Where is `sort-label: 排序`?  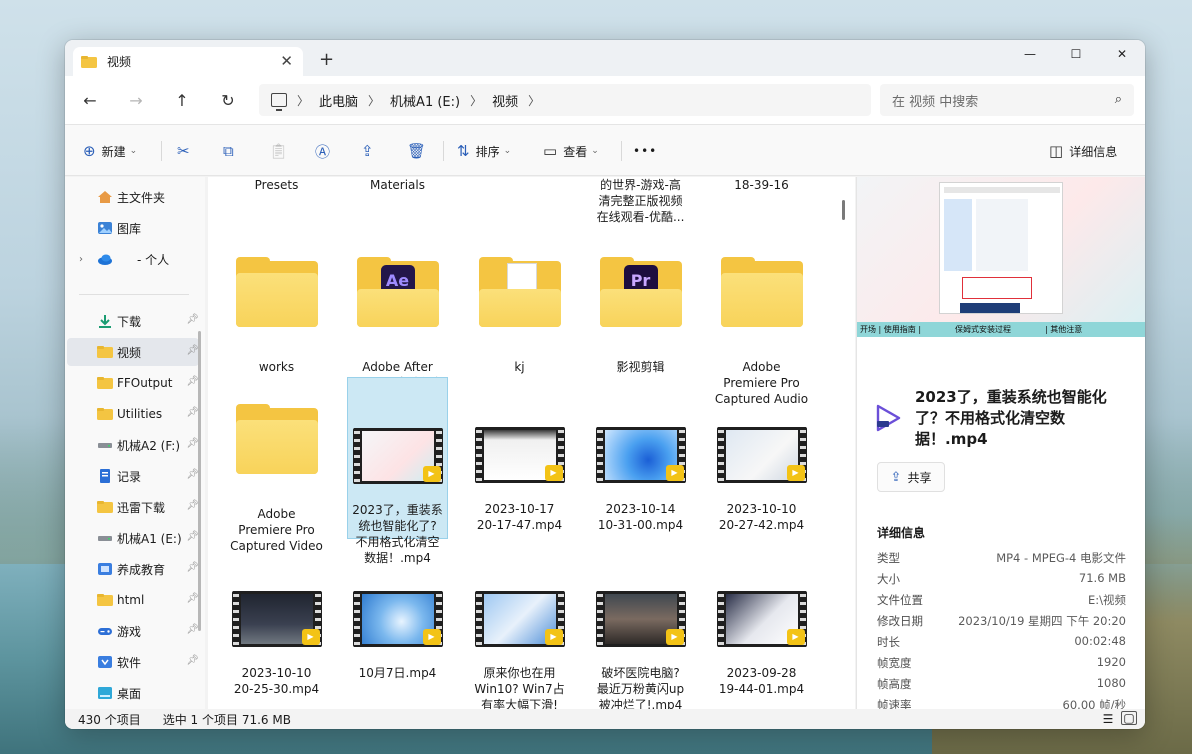 sort-label: 排序 is located at coordinates (487, 151).